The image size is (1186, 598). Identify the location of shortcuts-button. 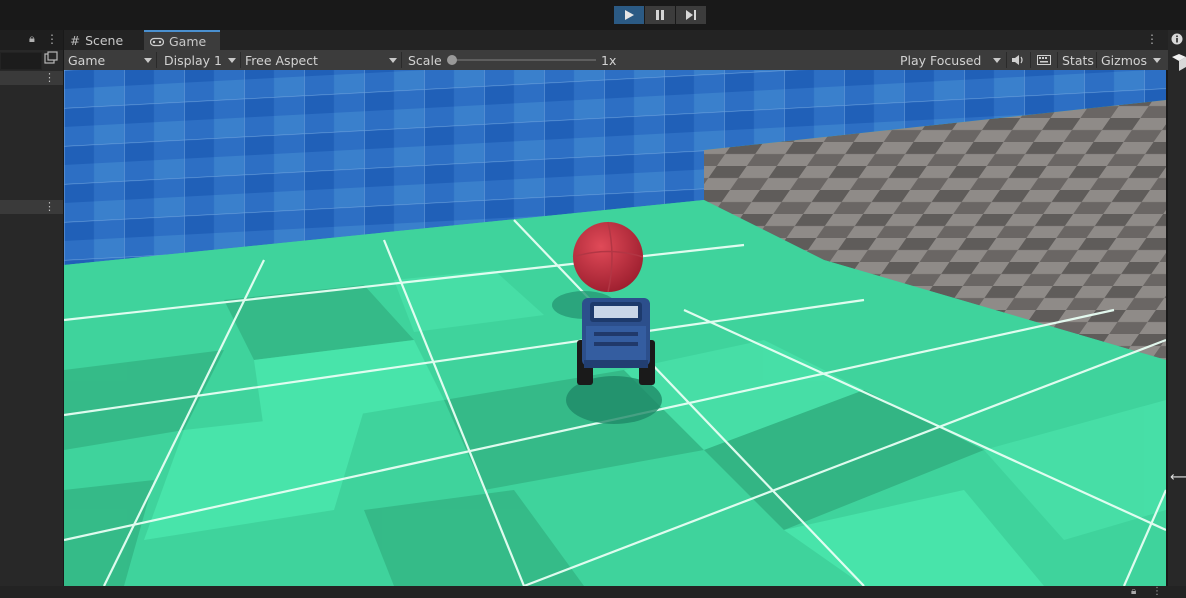
(1045, 60).